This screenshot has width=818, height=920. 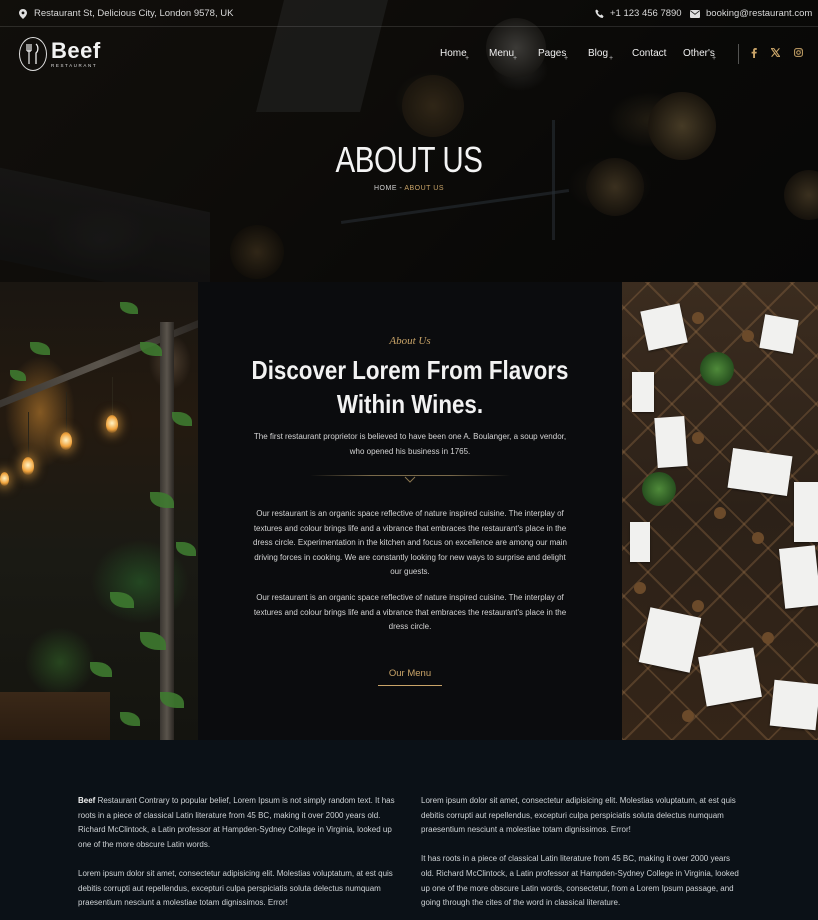 I want to click on bar-counter-shape, so click(x=55, y=716).